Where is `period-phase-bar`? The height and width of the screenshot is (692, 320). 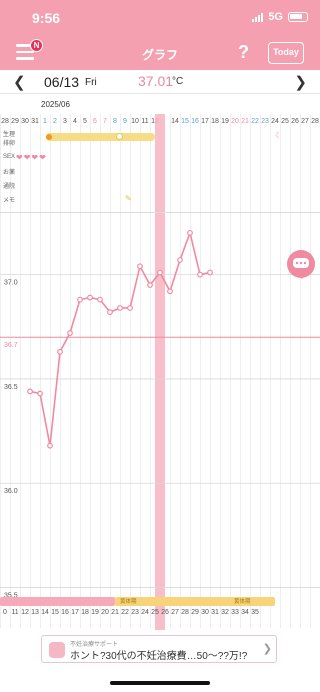
period-phase-bar is located at coordinates (57, 601).